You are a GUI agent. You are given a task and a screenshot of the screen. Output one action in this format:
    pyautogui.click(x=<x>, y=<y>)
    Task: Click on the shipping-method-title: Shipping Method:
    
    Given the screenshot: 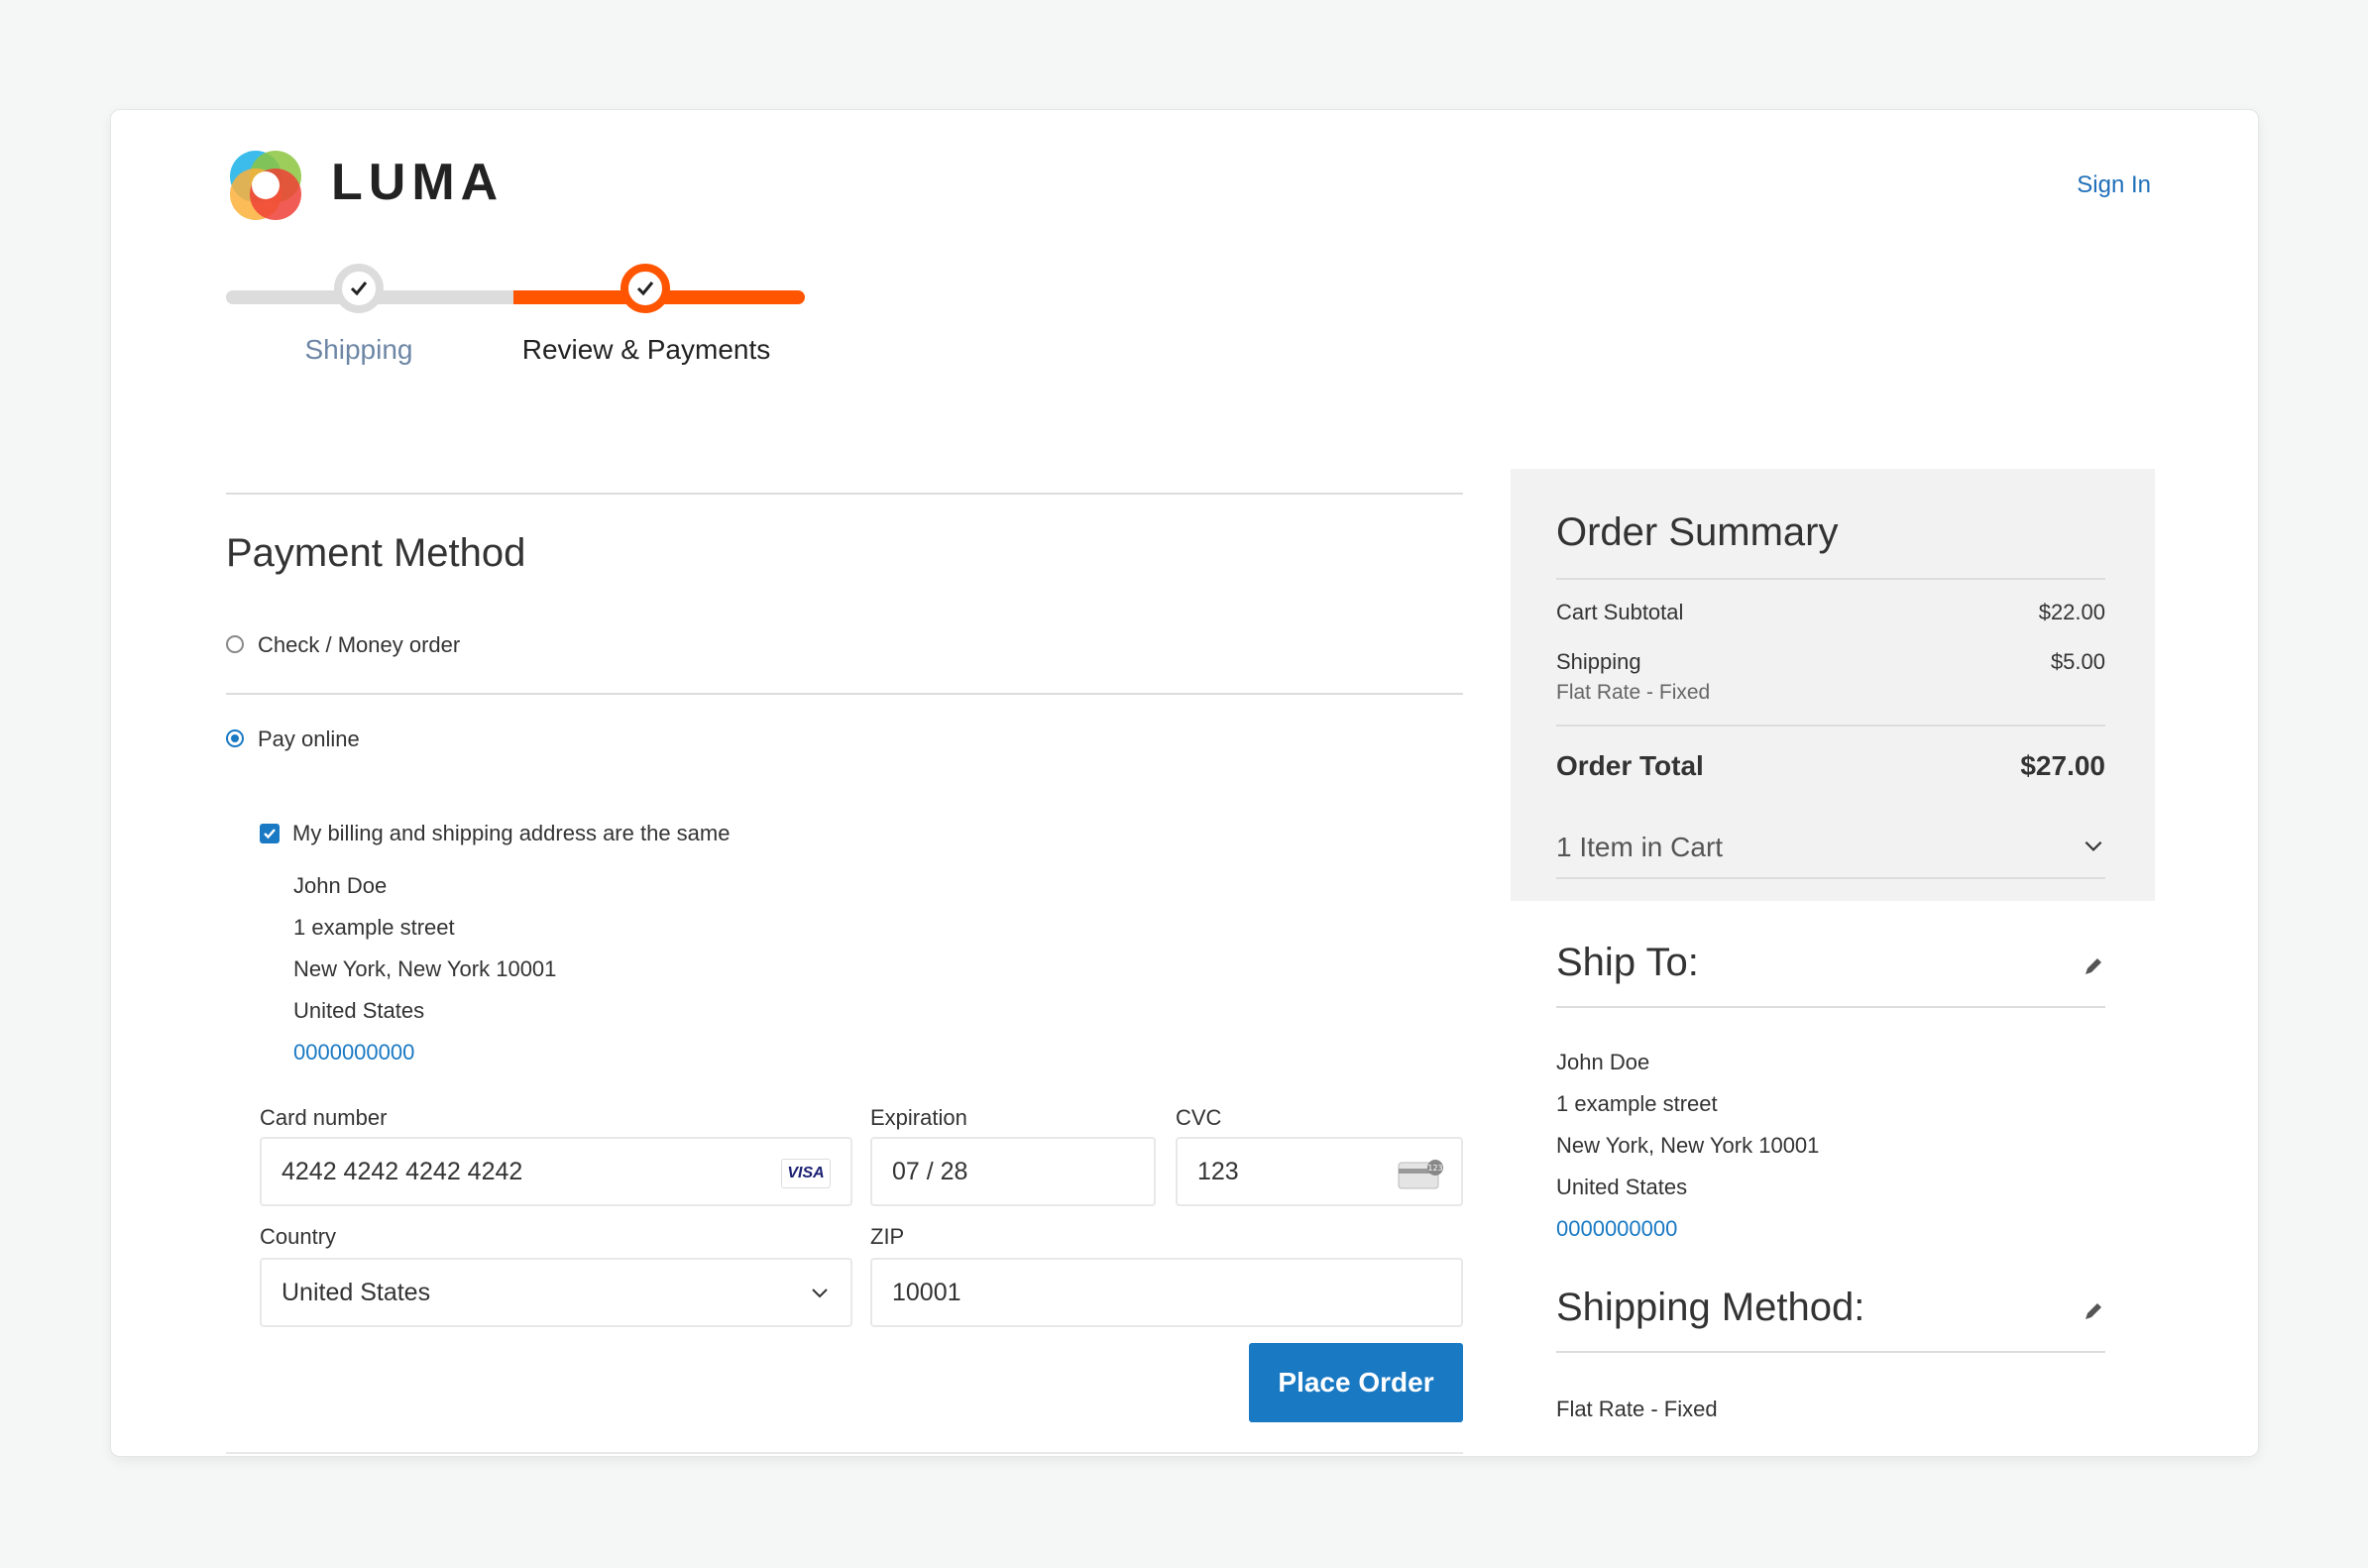 What is the action you would take?
    pyautogui.click(x=1710, y=1307)
    